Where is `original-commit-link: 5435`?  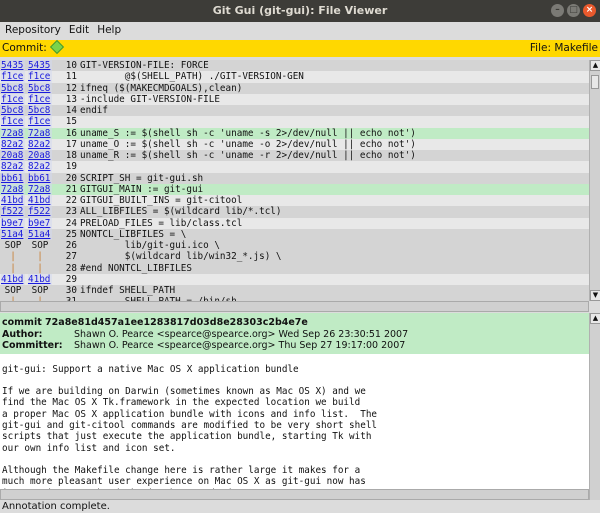
original-commit-link: 5435 is located at coordinates (40, 66).